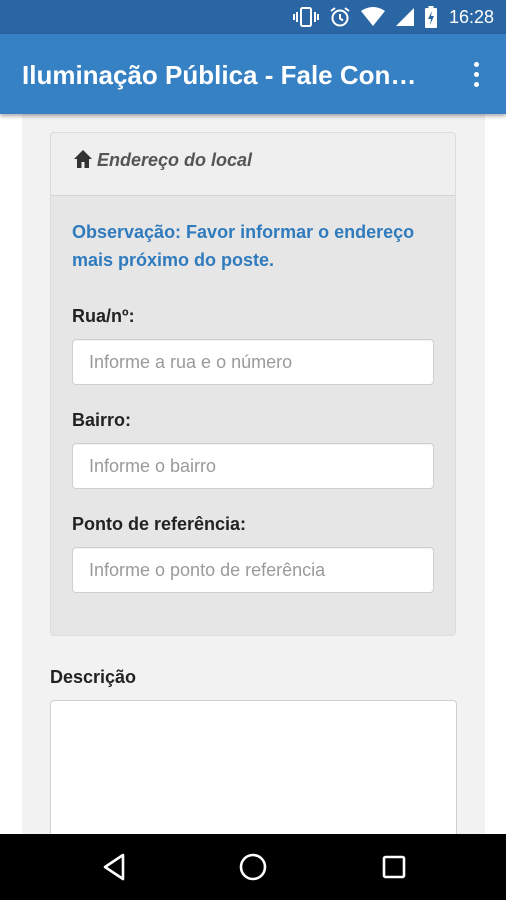 This screenshot has width=506, height=900. I want to click on street-label: Rua/nº:, so click(103, 316).